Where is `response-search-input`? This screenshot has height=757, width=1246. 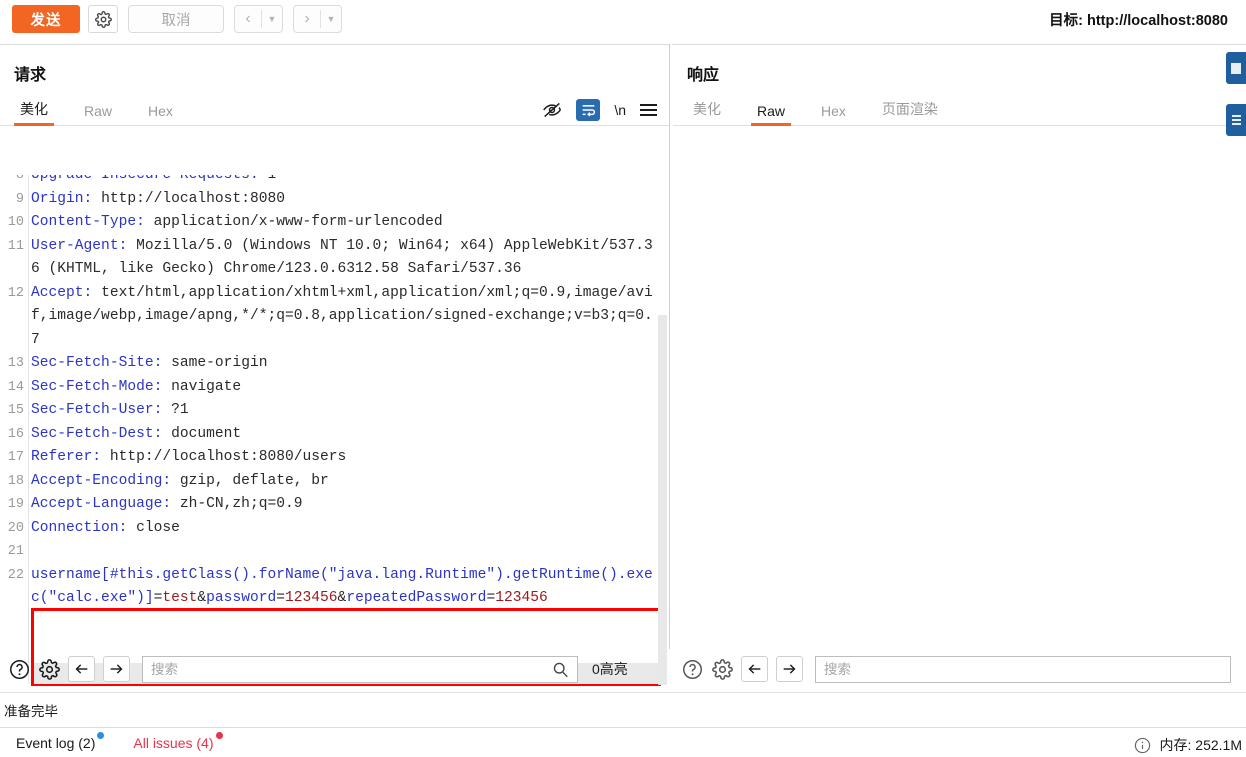 response-search-input is located at coordinates (1023, 669).